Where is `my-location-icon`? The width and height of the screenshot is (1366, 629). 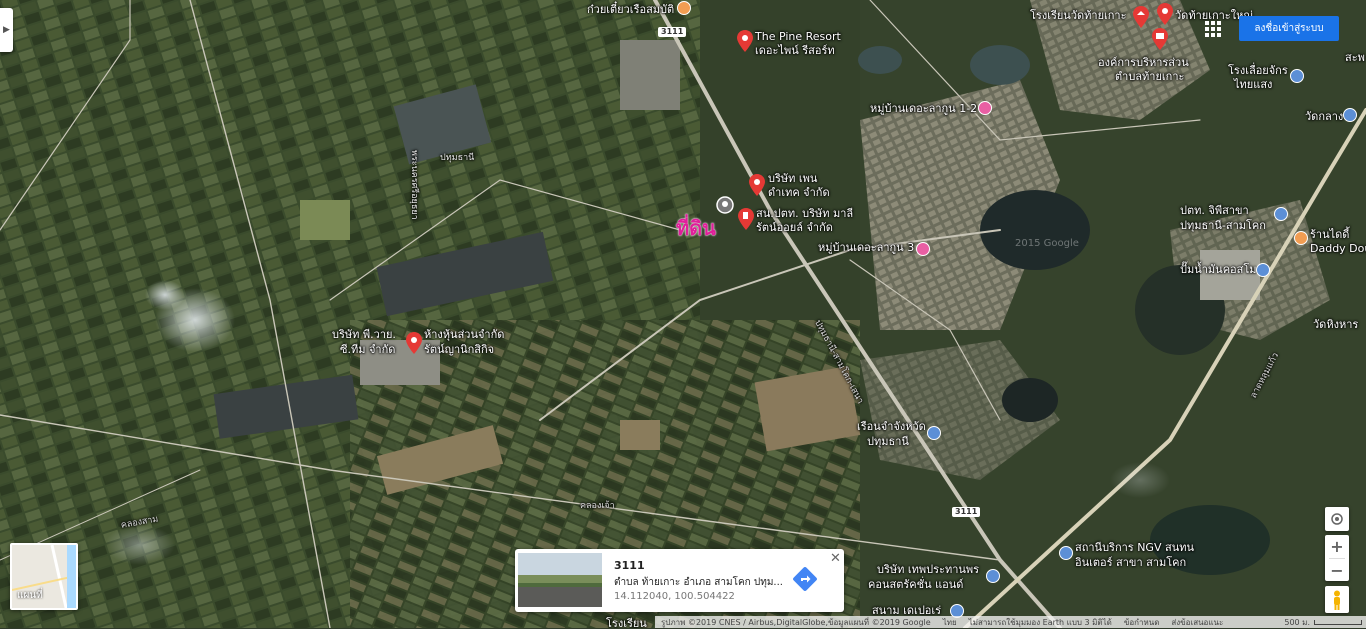
my-location-icon is located at coordinates (1337, 519).